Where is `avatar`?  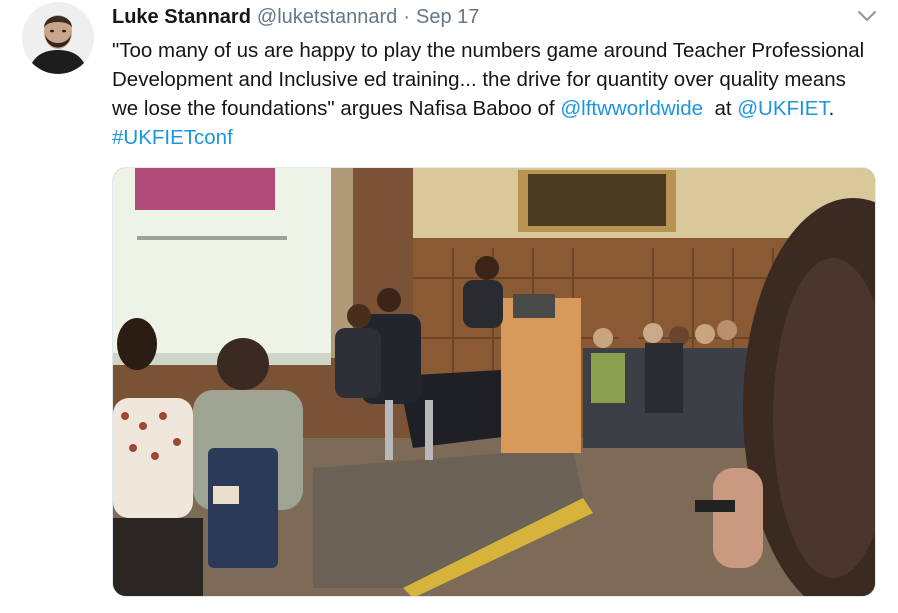
avatar is located at coordinates (58, 38).